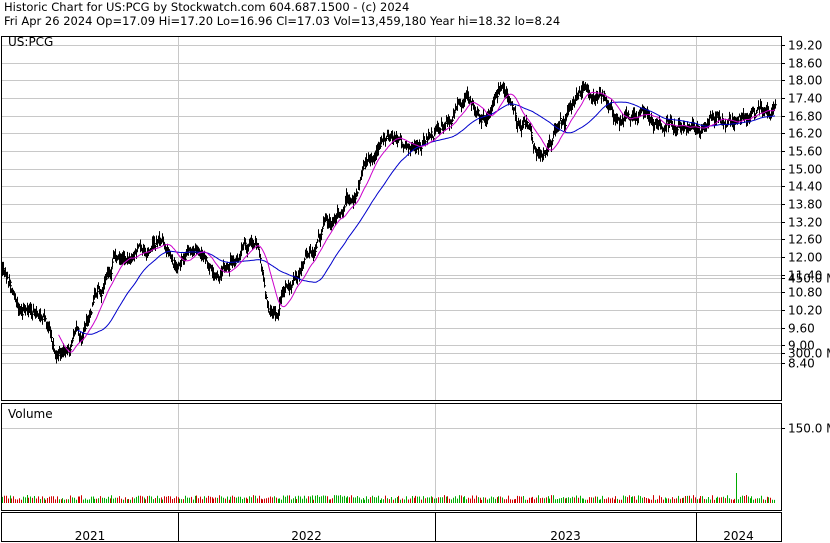 The height and width of the screenshot is (543, 830). Describe the element at coordinates (805, 46) in the screenshot. I see `price-tick-label: 19.20` at that location.